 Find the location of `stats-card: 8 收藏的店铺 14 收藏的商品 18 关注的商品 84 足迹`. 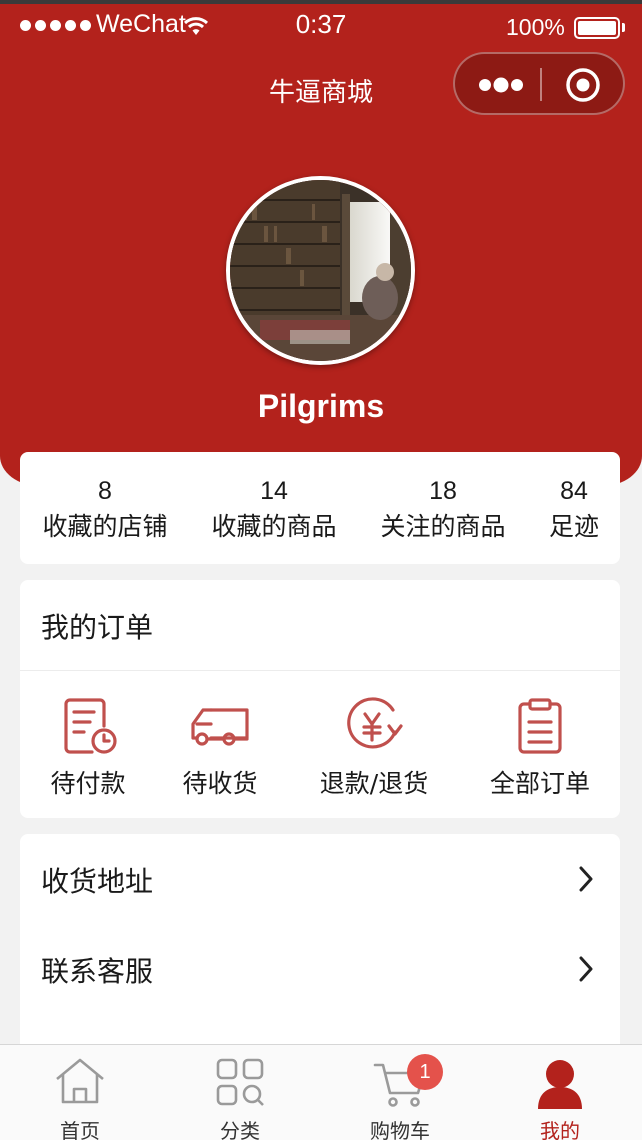

stats-card: 8 收藏的店铺 14 收藏的商品 18 关注的商品 84 足迹 is located at coordinates (320, 508).